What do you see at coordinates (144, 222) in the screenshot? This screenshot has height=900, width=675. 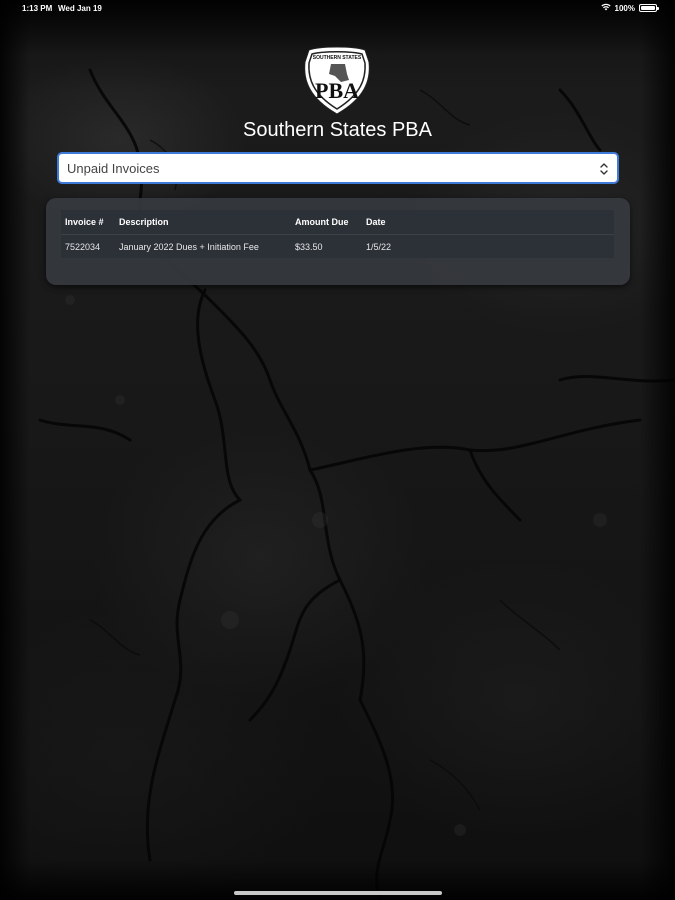 I see `column-header-description: Description` at bounding box center [144, 222].